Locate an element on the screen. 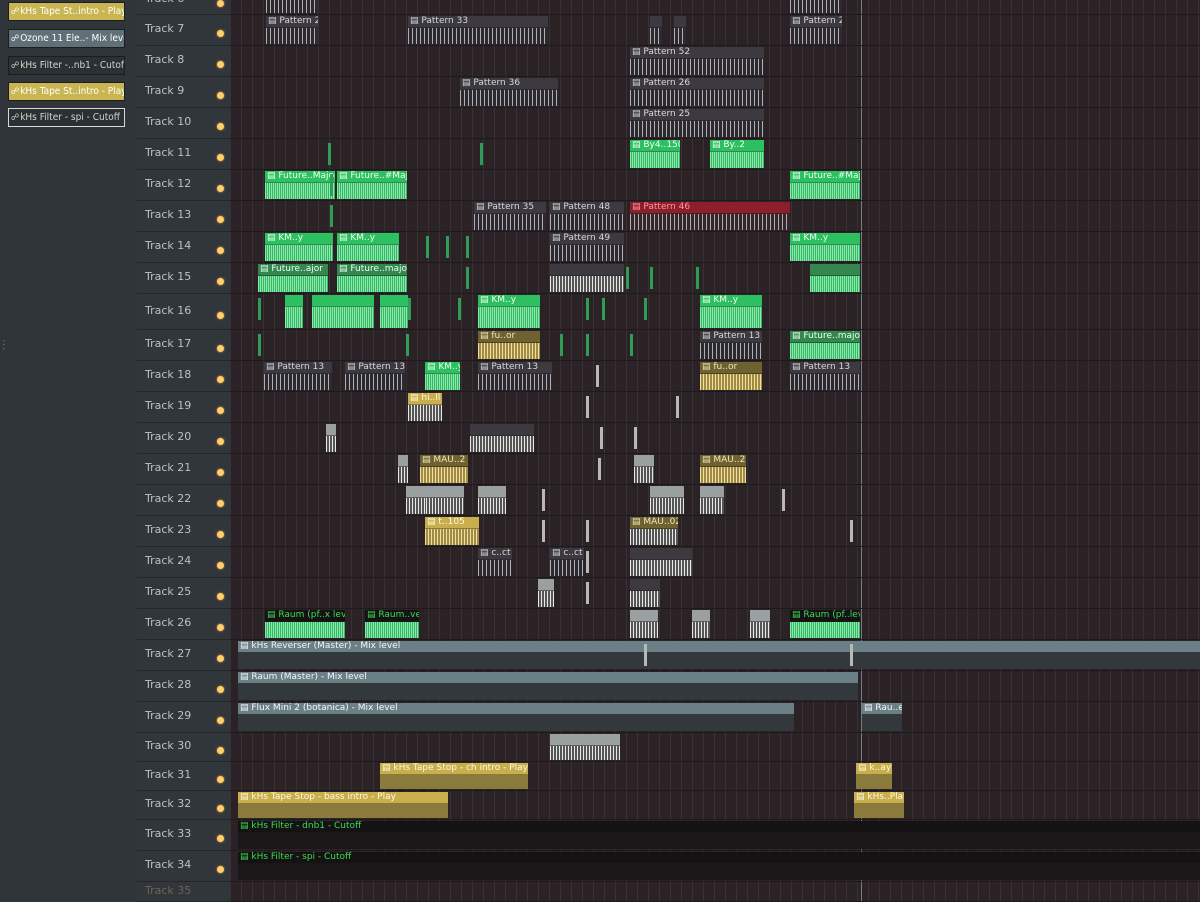  track-header: Track 17 is located at coordinates (183, 345).